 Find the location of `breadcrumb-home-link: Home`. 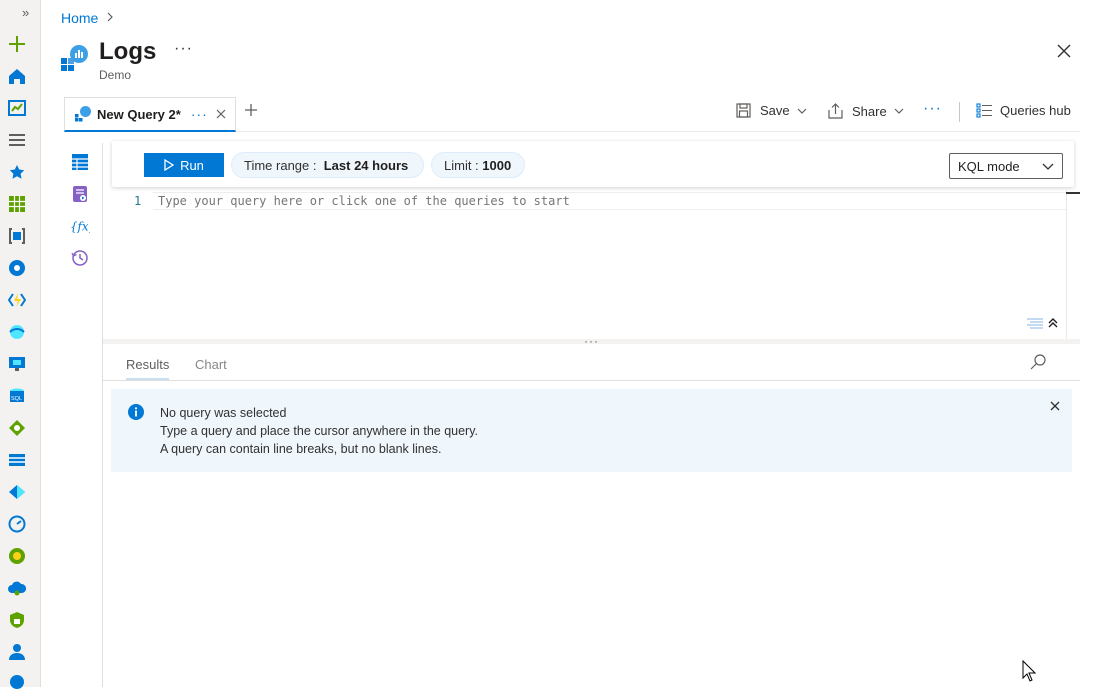

breadcrumb-home-link: Home is located at coordinates (79, 18).